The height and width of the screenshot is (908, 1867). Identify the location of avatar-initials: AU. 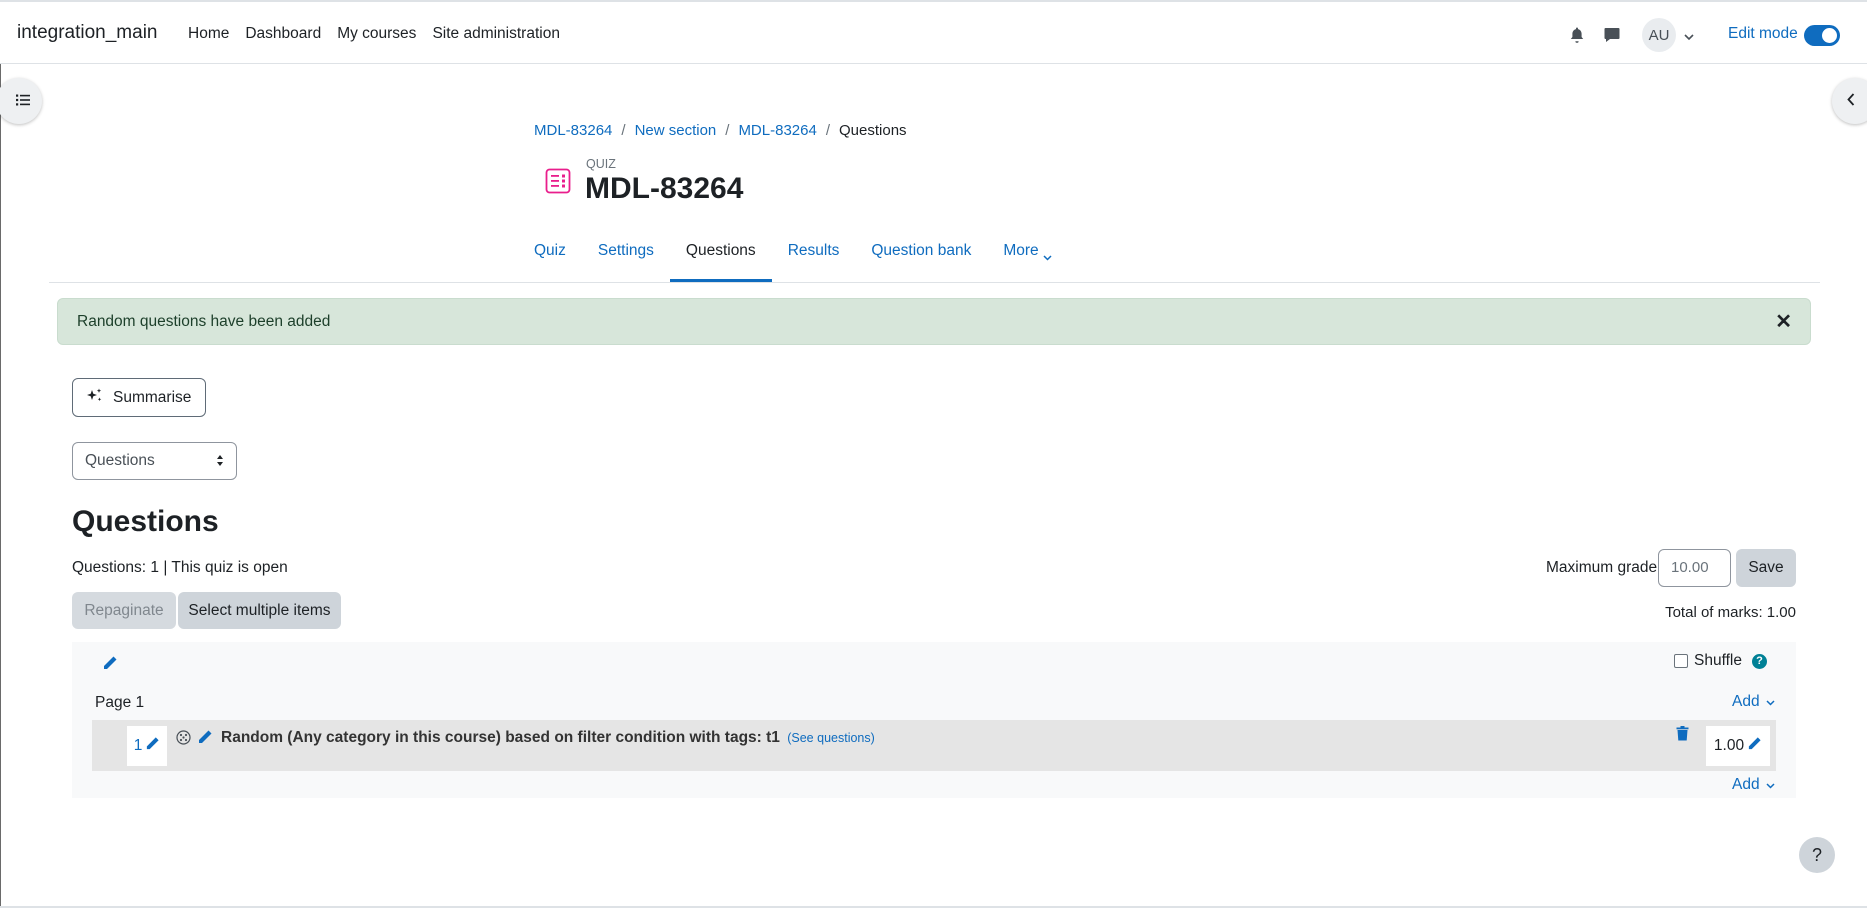
(1659, 35).